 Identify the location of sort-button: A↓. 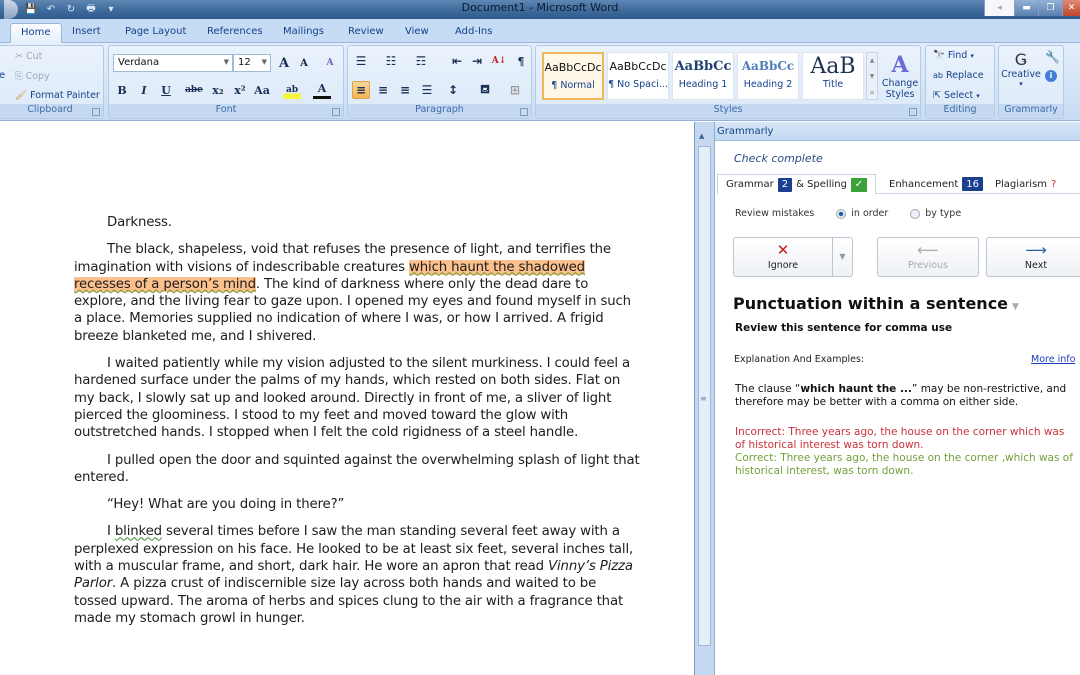
(499, 61).